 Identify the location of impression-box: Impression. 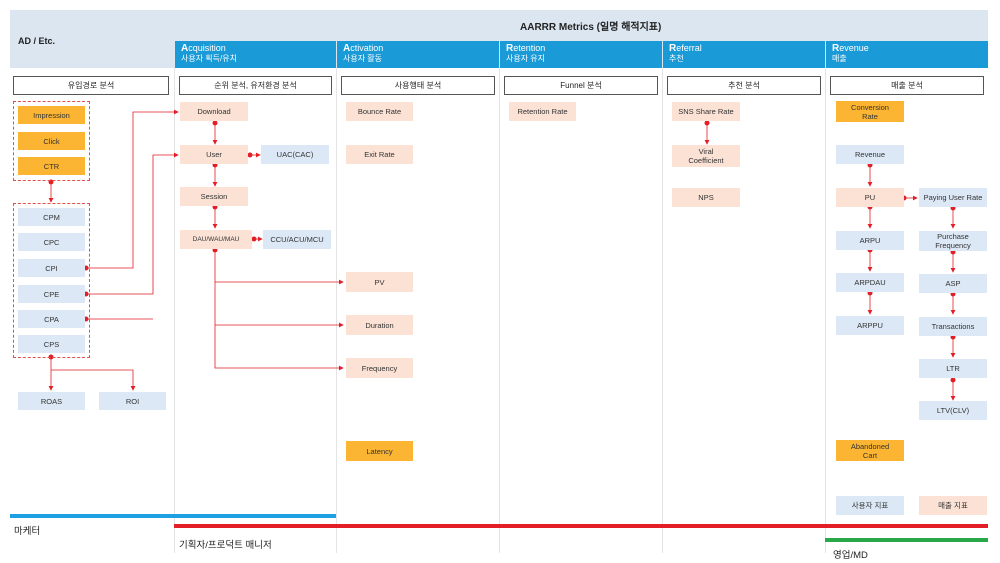
(51, 115).